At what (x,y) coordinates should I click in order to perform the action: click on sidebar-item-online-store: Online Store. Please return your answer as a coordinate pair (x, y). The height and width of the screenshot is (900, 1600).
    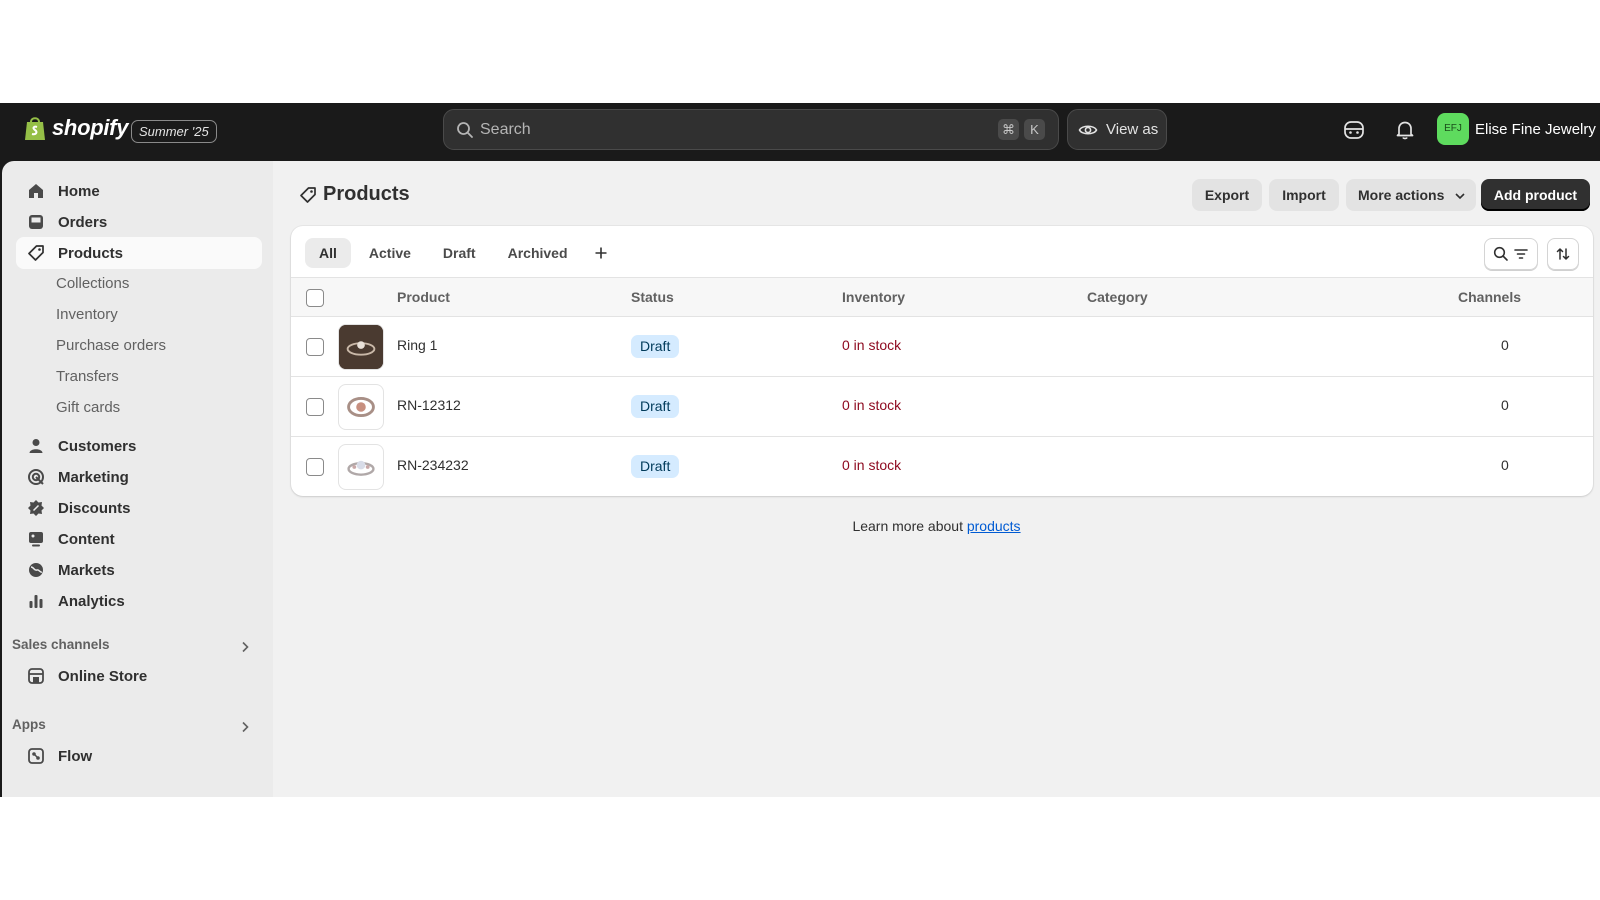
    Looking at the image, I should click on (139, 676).